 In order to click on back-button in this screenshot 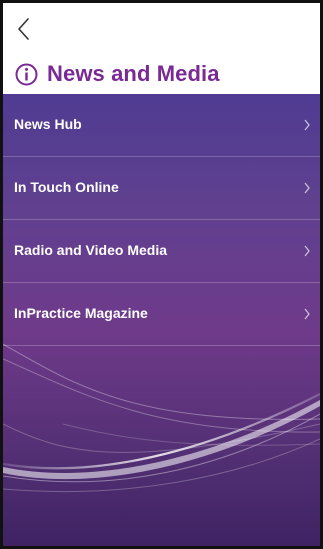, I will do `click(26, 30)`.